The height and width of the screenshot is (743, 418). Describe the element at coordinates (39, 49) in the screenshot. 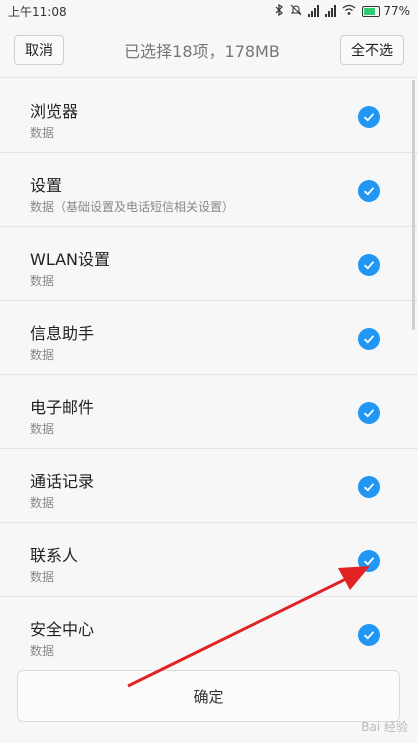

I see `cancel-button: 取消` at that location.